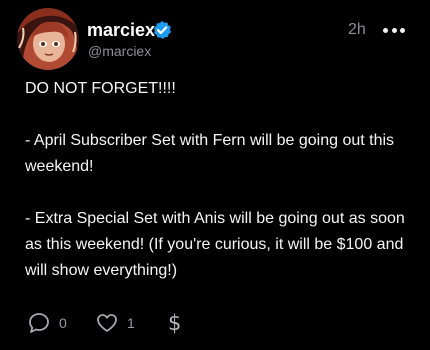 The height and width of the screenshot is (350, 430). What do you see at coordinates (131, 323) in the screenshot?
I see `likes-count: 1` at bounding box center [131, 323].